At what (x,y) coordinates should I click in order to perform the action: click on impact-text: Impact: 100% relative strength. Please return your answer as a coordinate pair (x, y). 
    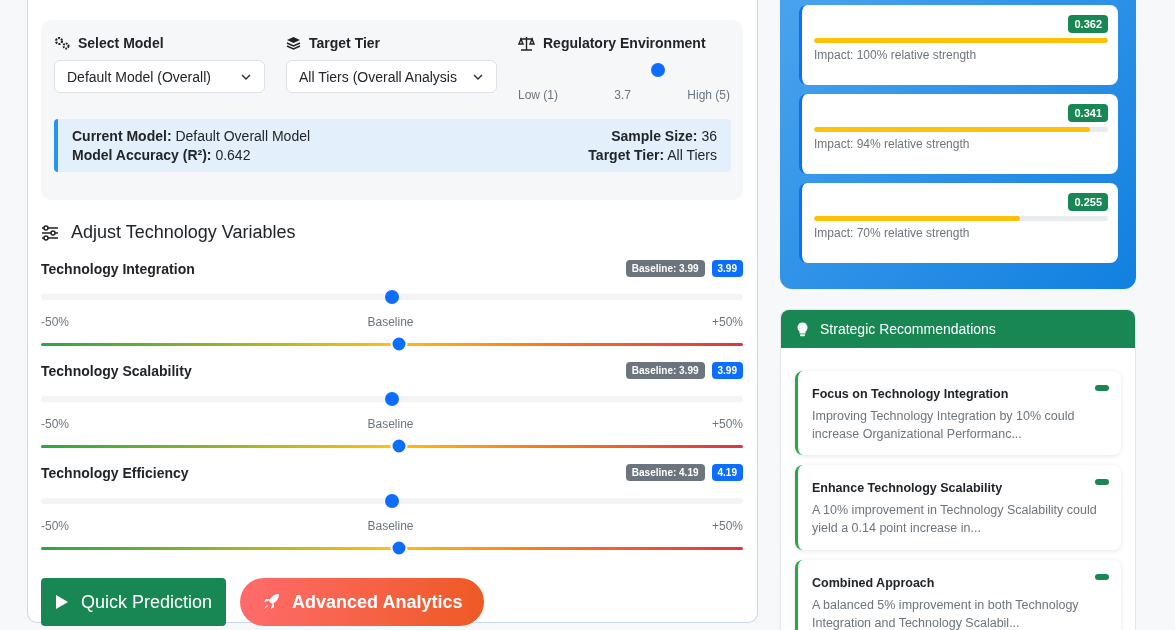
    Looking at the image, I should click on (896, 55).